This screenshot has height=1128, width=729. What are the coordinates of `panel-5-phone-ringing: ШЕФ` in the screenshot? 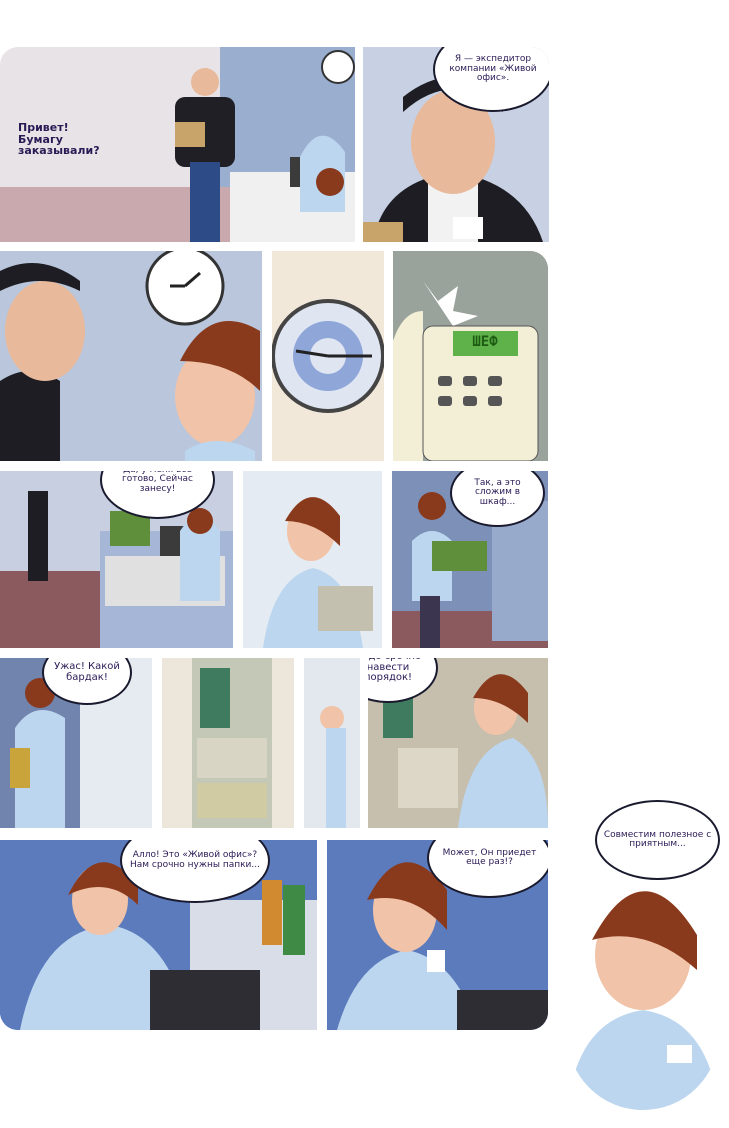 It's located at (470, 356).